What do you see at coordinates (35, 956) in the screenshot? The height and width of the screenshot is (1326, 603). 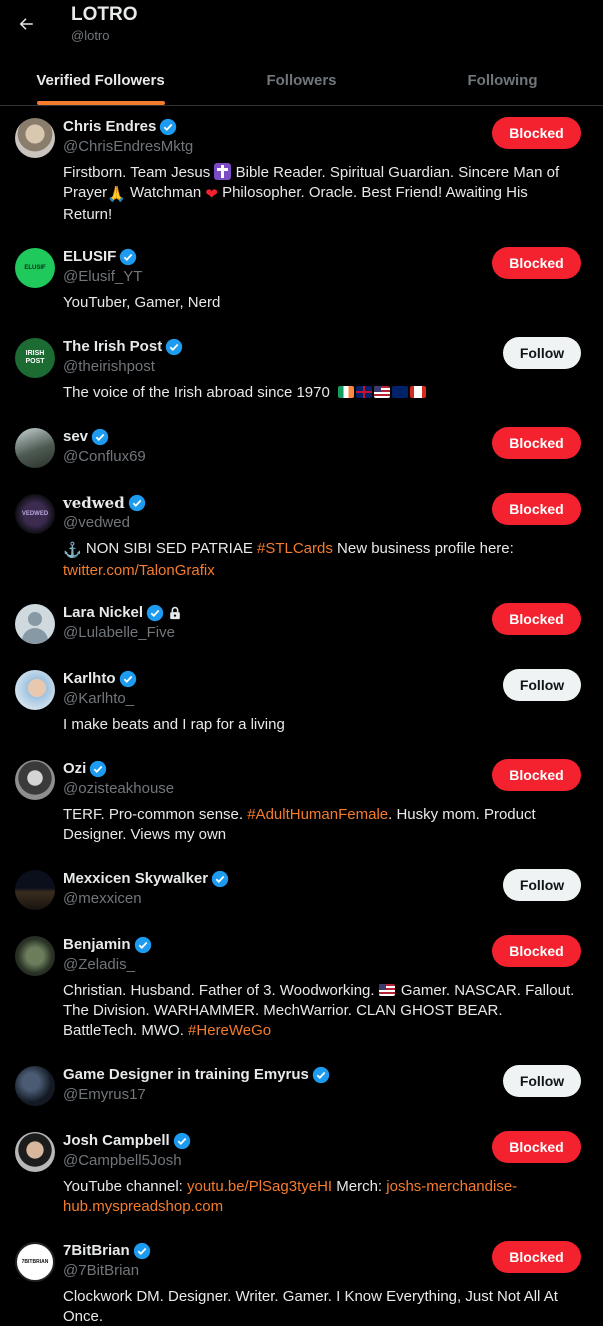 I see `figure-avatar` at bounding box center [35, 956].